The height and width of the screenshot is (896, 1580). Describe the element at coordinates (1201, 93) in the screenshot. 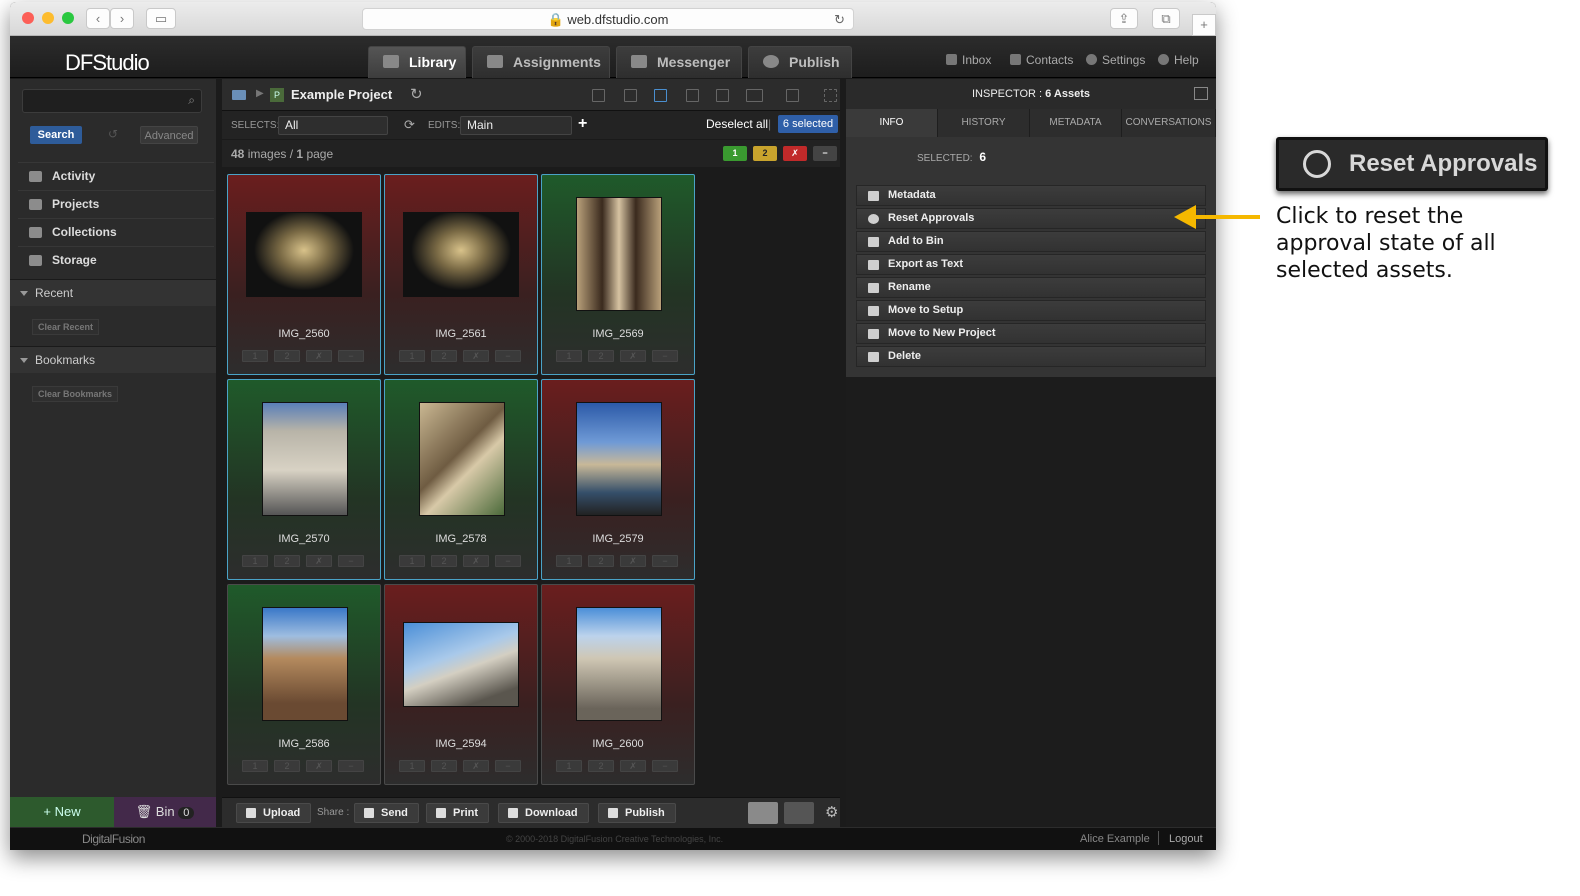

I see `collapse-panel-icon` at that location.